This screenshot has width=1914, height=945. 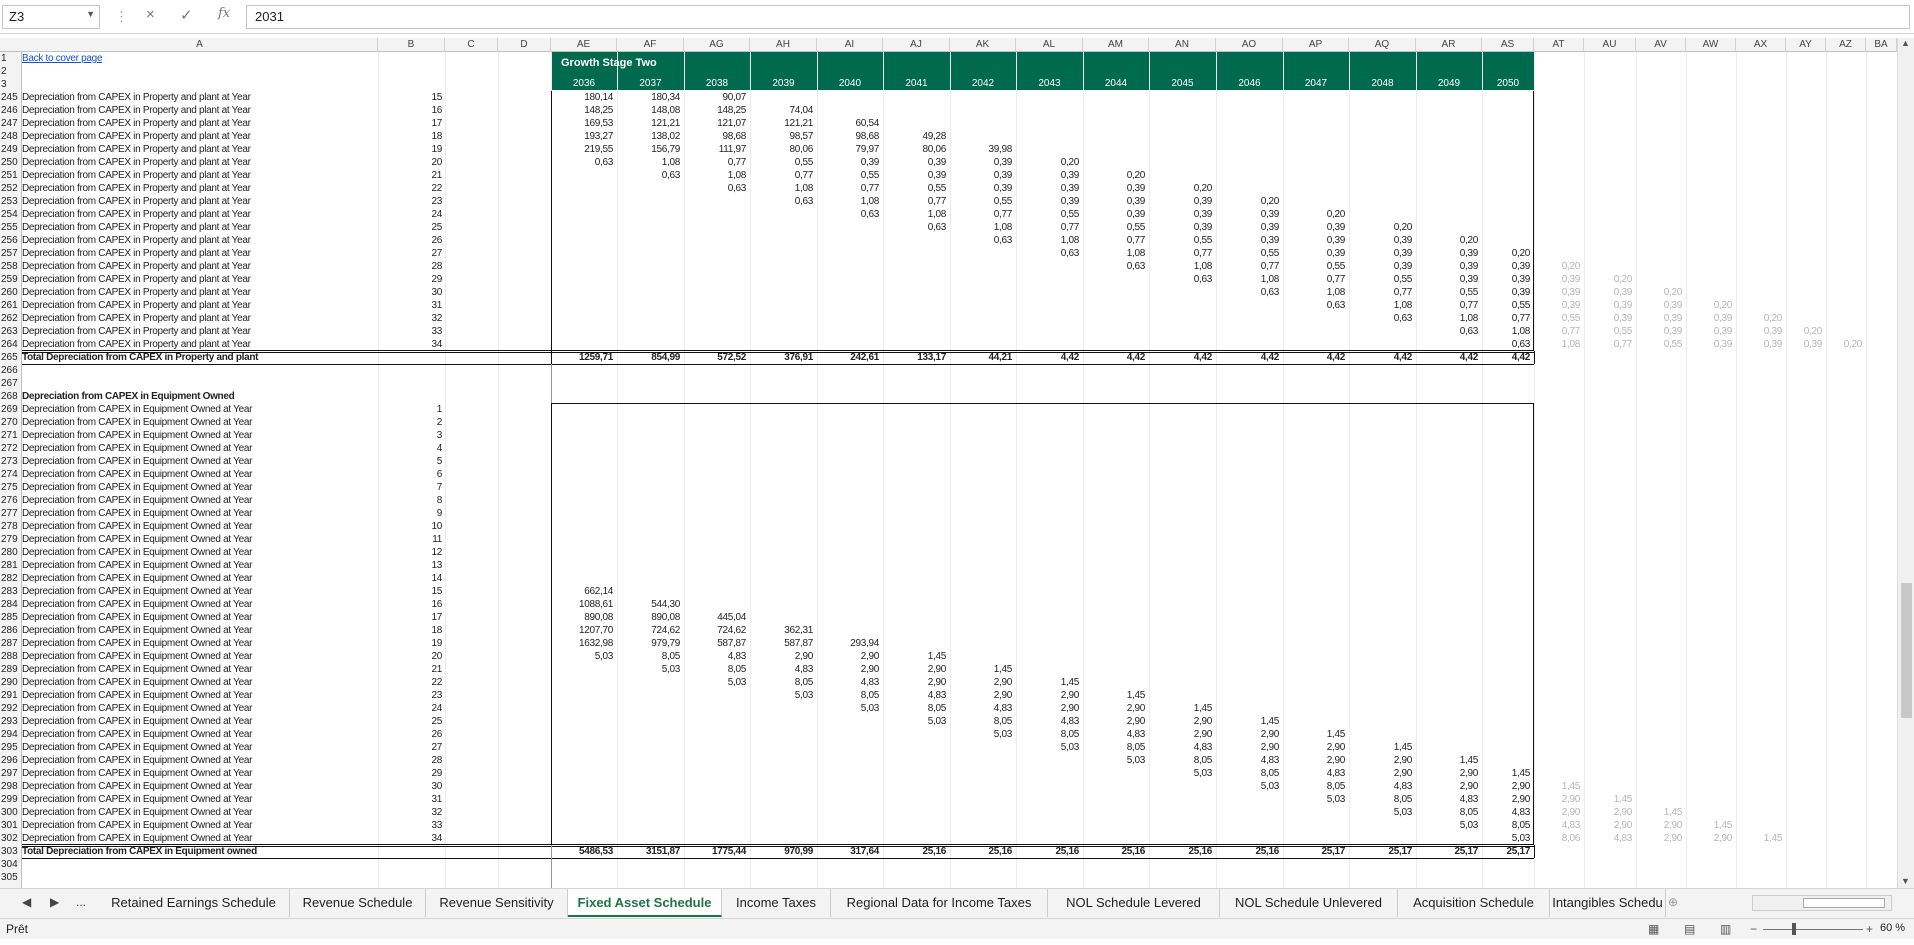 What do you see at coordinates (432, 513) in the screenshot?
I see `eq-year-index: 9` at bounding box center [432, 513].